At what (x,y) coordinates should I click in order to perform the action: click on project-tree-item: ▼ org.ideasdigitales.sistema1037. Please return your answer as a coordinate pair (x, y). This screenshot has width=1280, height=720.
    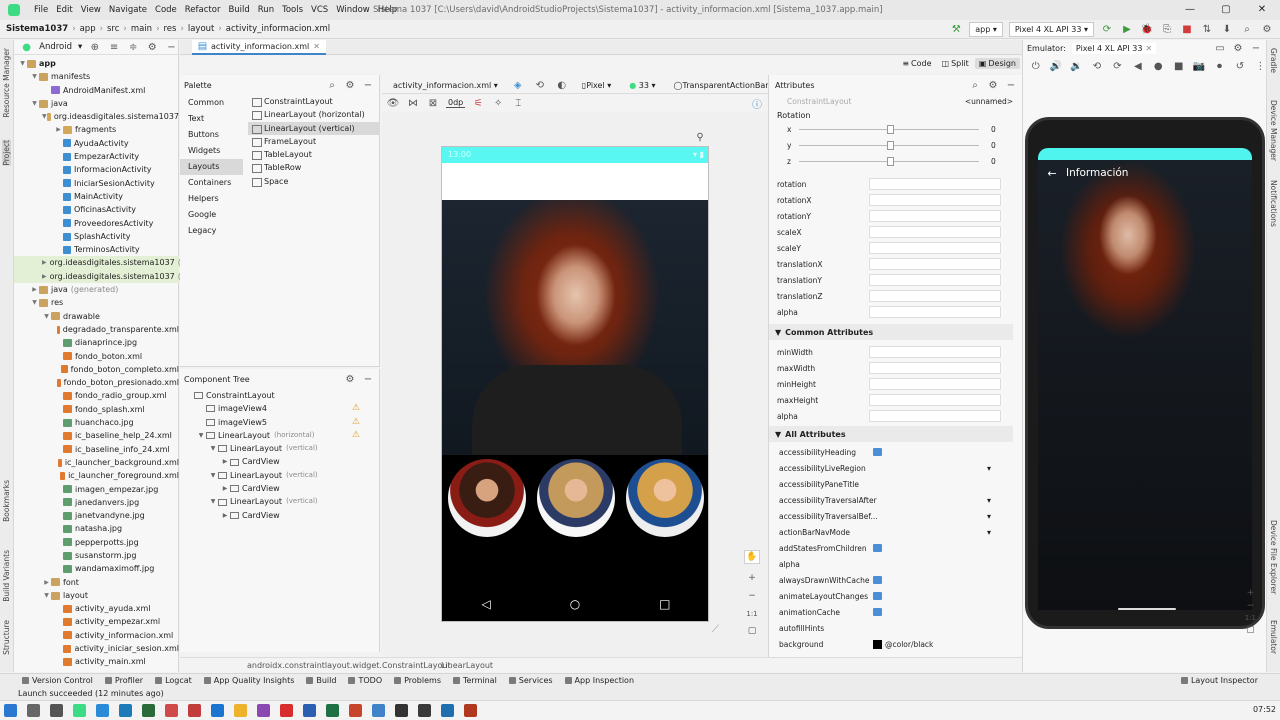
    Looking at the image, I should click on (96, 116).